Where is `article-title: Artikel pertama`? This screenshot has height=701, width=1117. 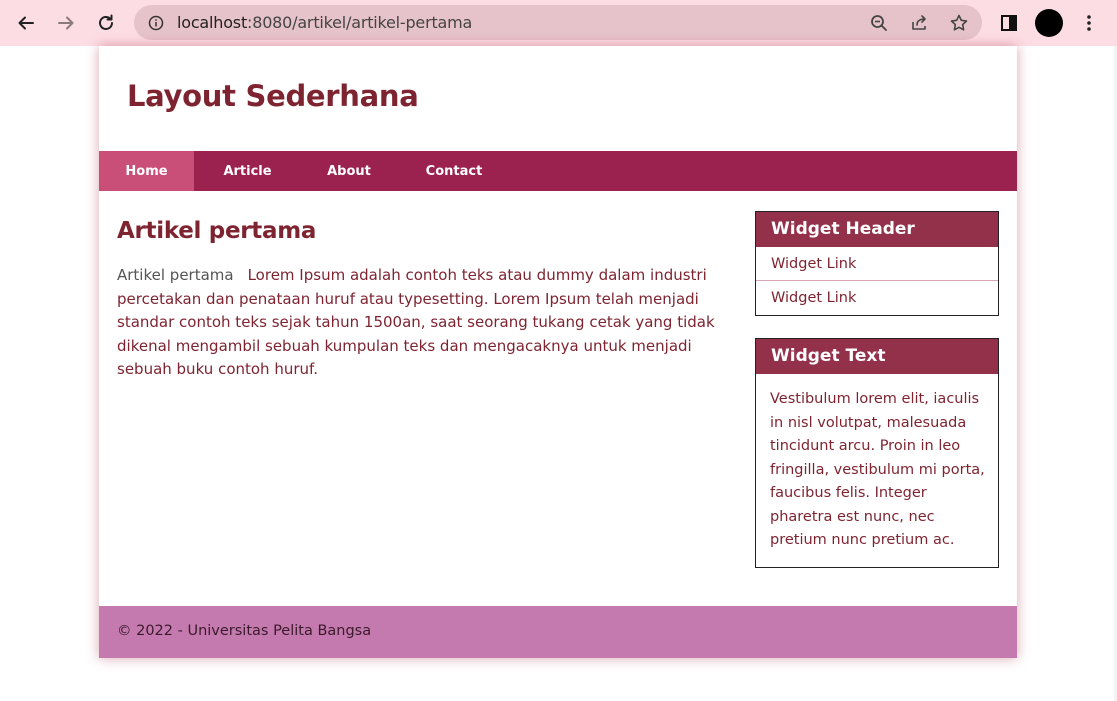 article-title: Artikel pertama is located at coordinates (217, 231).